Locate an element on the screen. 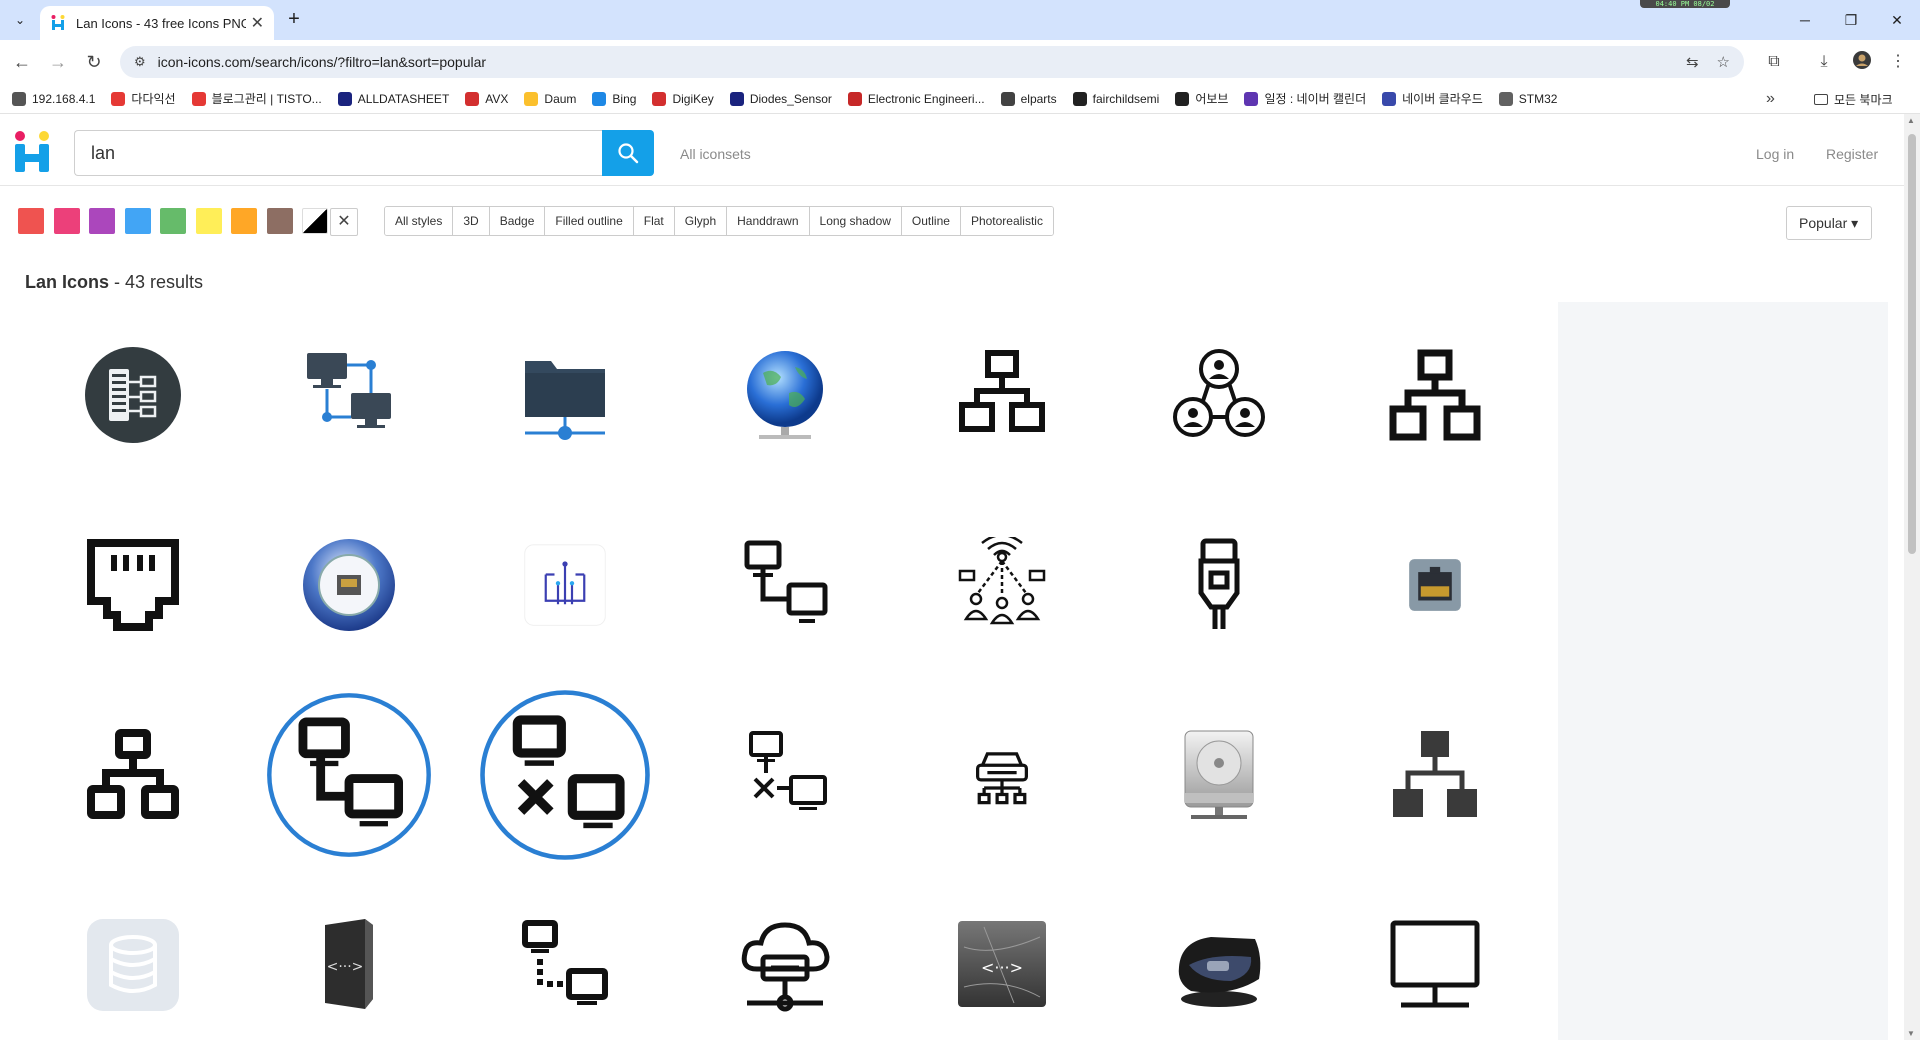 The image size is (1920, 1040). login-link: Log in is located at coordinates (1775, 154).